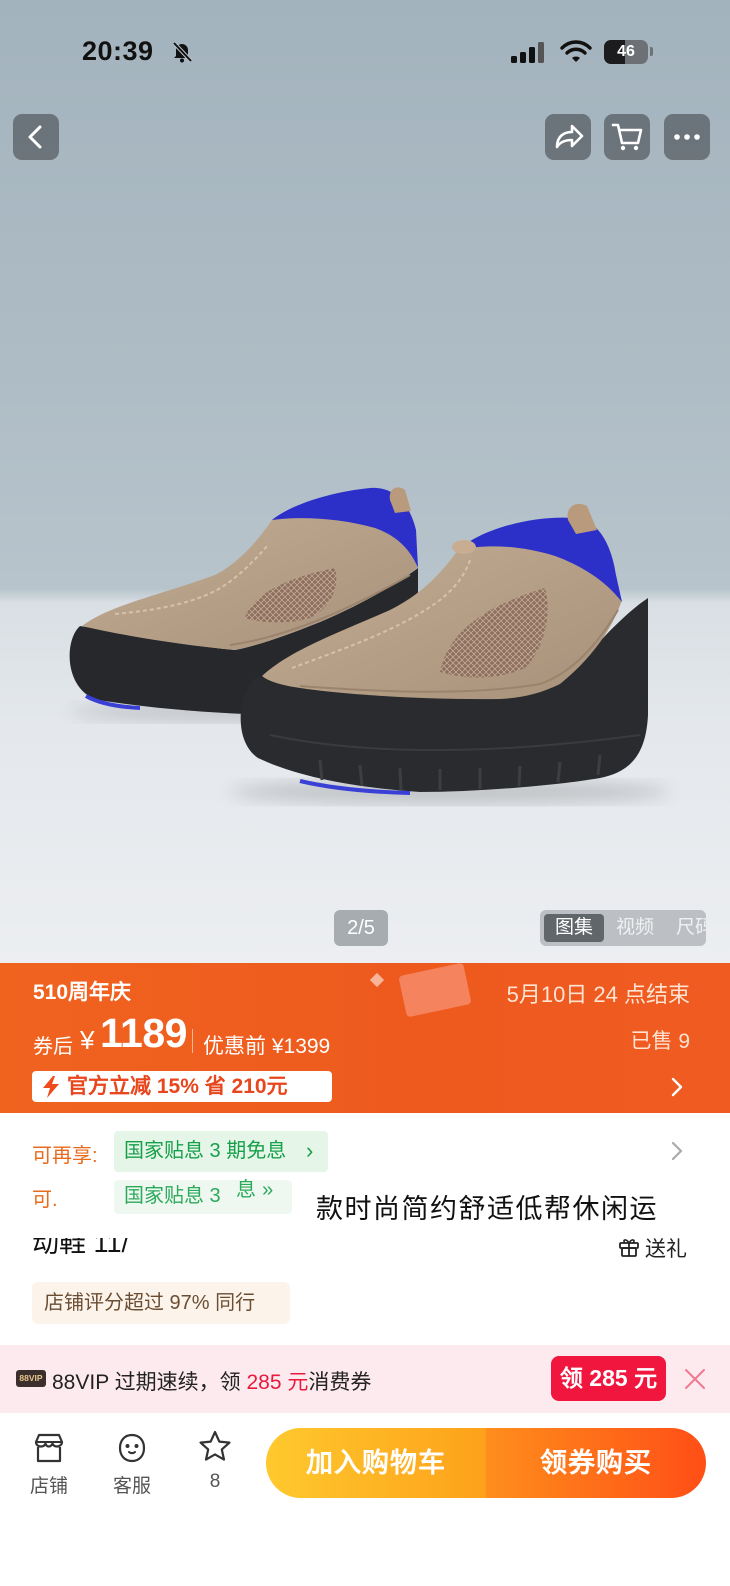 The image size is (730, 1586). I want to click on more-button, so click(687, 137).